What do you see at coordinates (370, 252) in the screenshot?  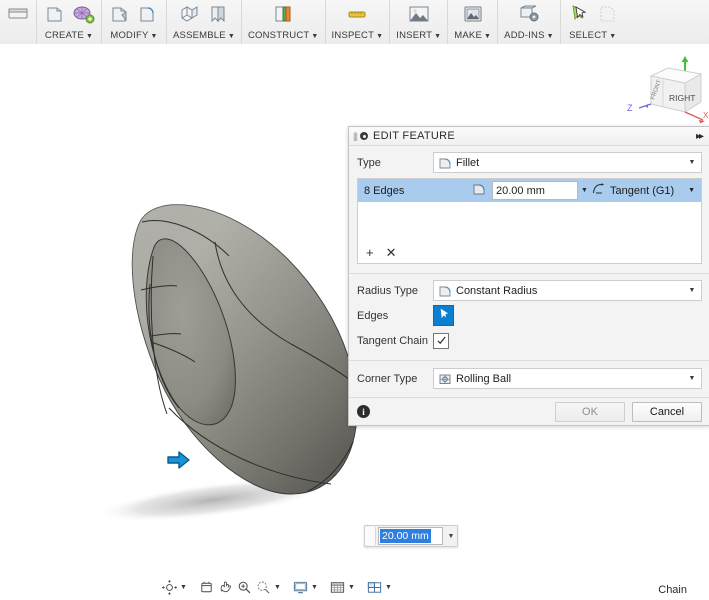 I see `add-selection-button: +` at bounding box center [370, 252].